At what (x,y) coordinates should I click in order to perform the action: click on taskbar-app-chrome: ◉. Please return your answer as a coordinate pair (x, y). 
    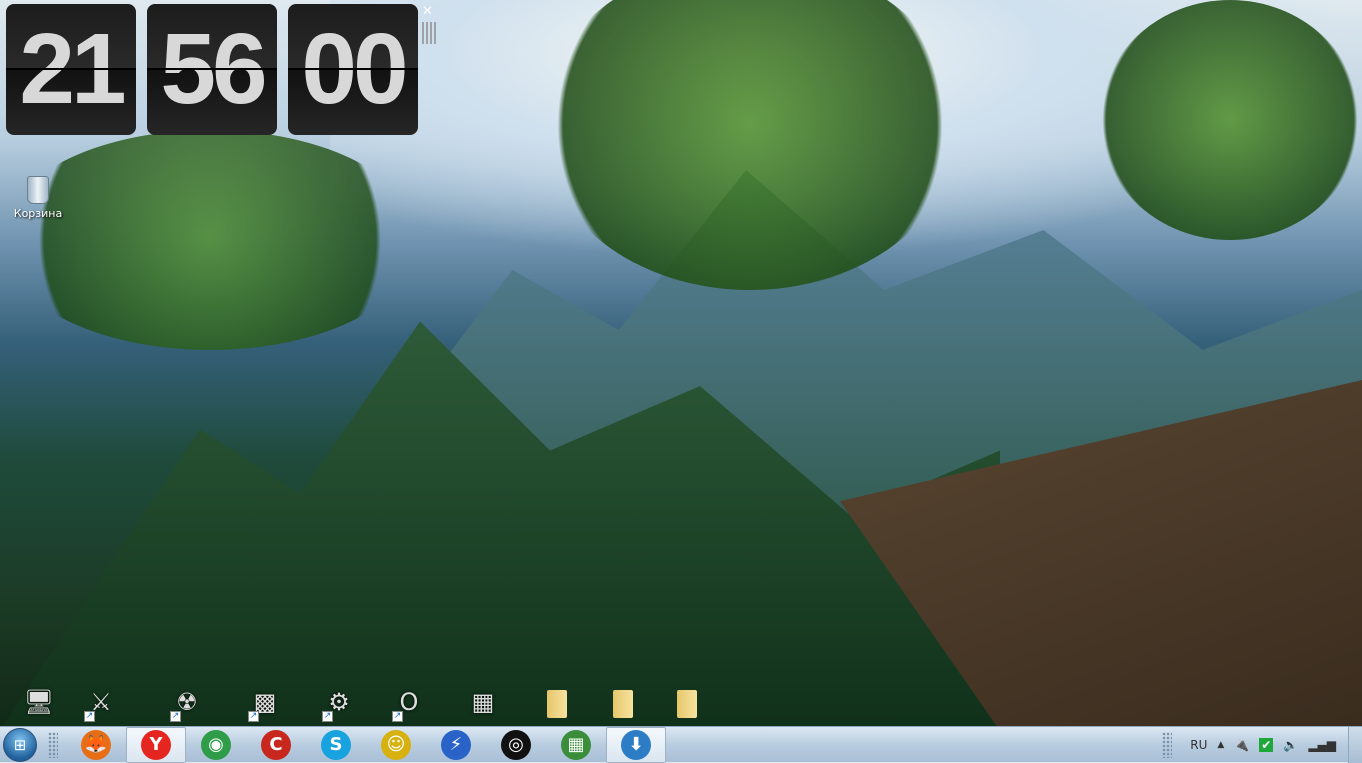
    Looking at the image, I should click on (216, 745).